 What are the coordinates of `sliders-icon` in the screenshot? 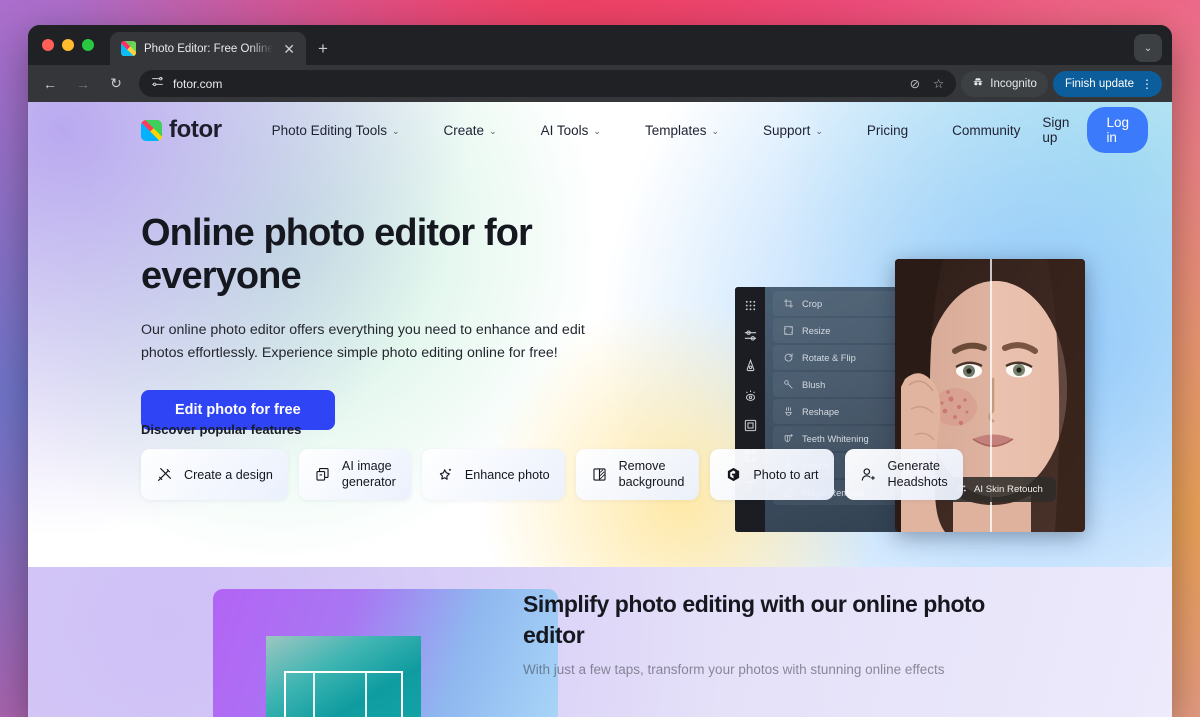 It's located at (750, 335).